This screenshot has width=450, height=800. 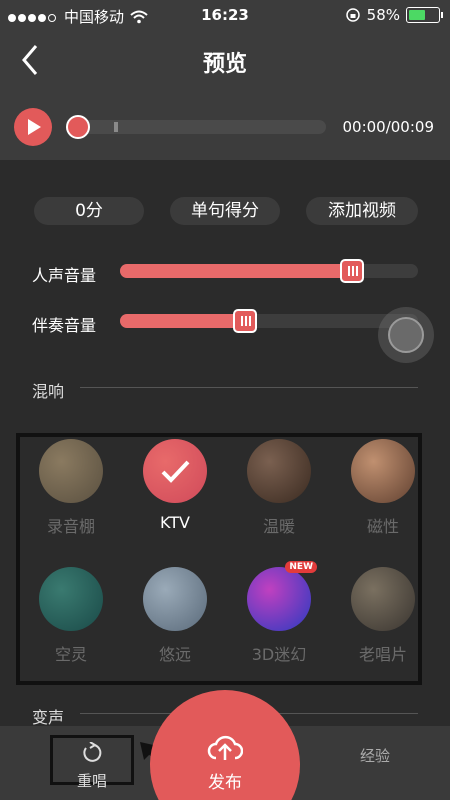 I want to click on reverb-effect-label: 老唱片, so click(x=382, y=654).